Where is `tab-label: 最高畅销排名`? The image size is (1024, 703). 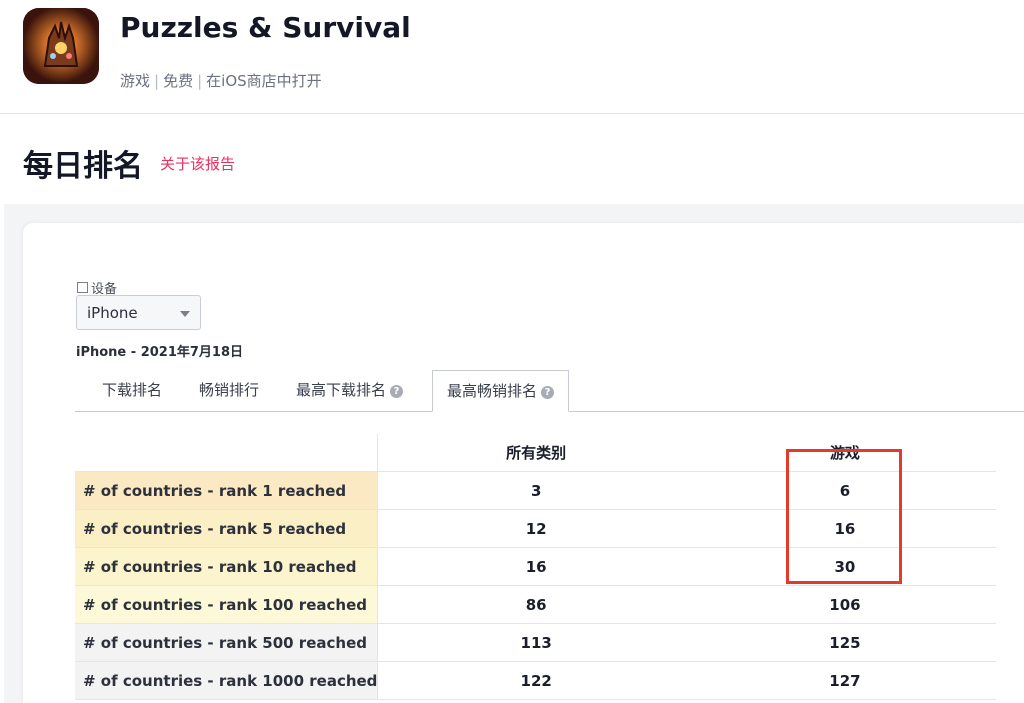
tab-label: 最高畅销排名 is located at coordinates (492, 391).